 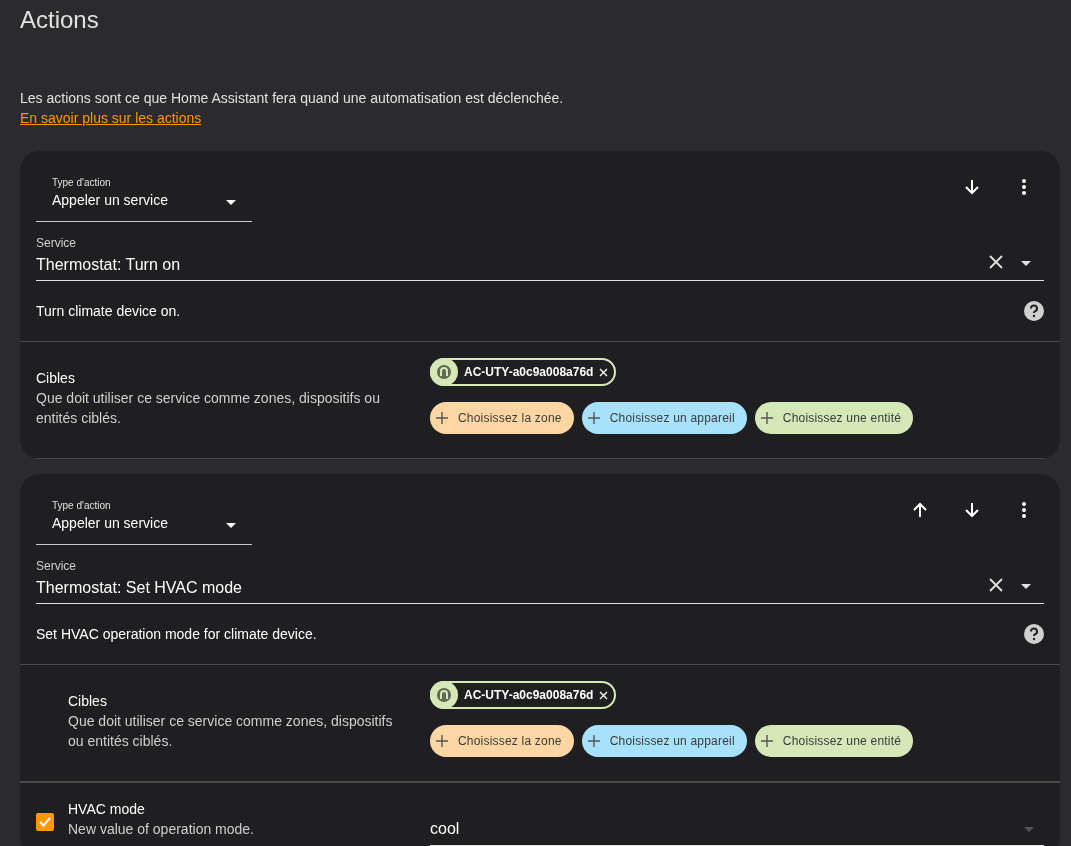 I want to click on field-checkbox, so click(x=45, y=822).